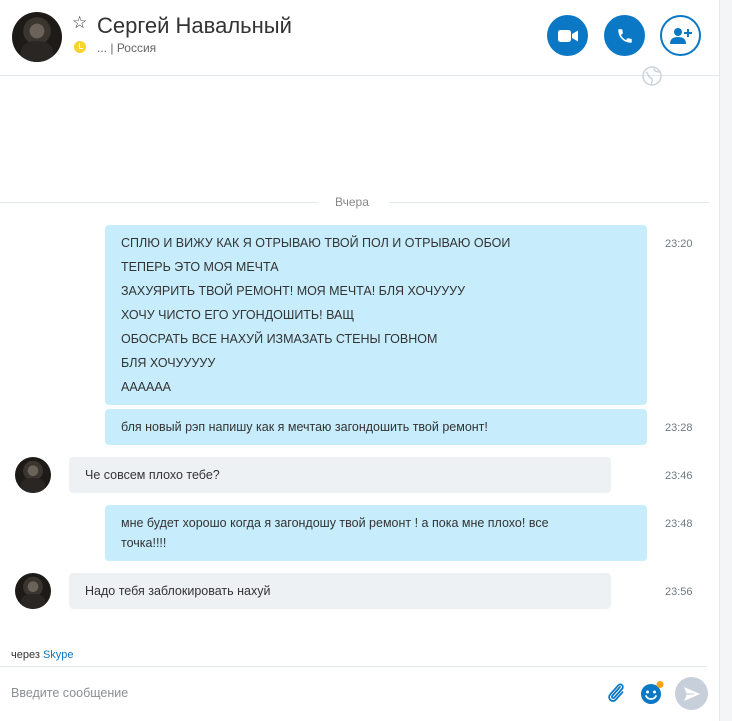 This screenshot has width=732, height=721. Describe the element at coordinates (652, 693) in the screenshot. I see `emoji-icon` at that location.